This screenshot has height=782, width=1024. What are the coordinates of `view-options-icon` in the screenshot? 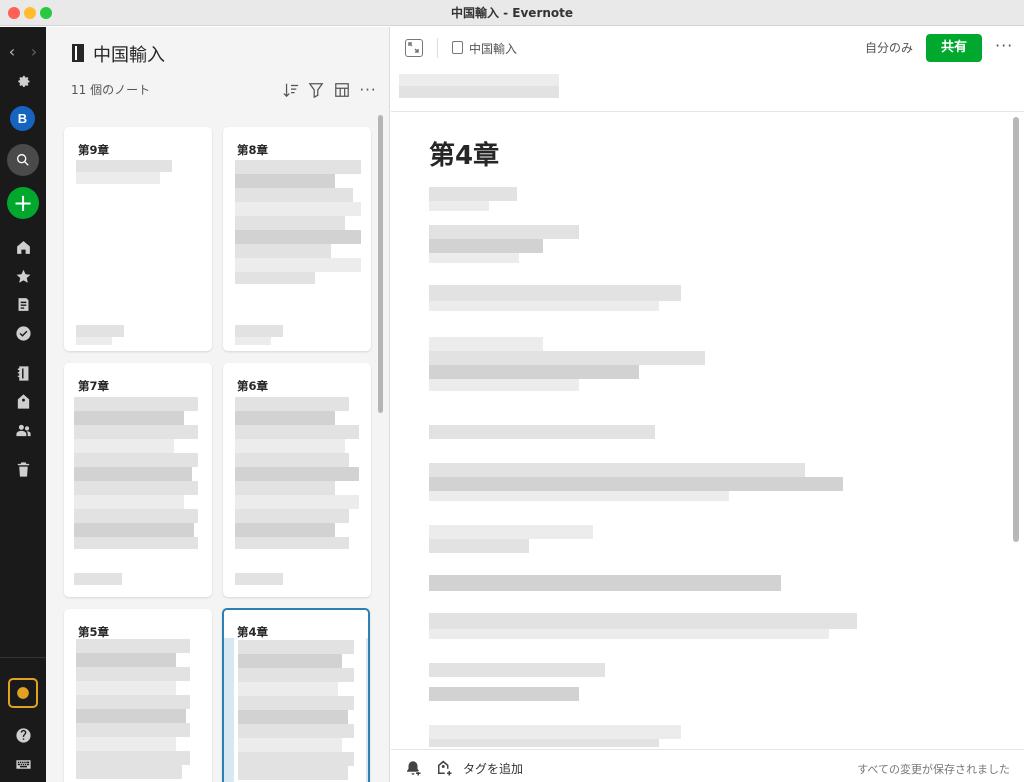 It's located at (342, 90).